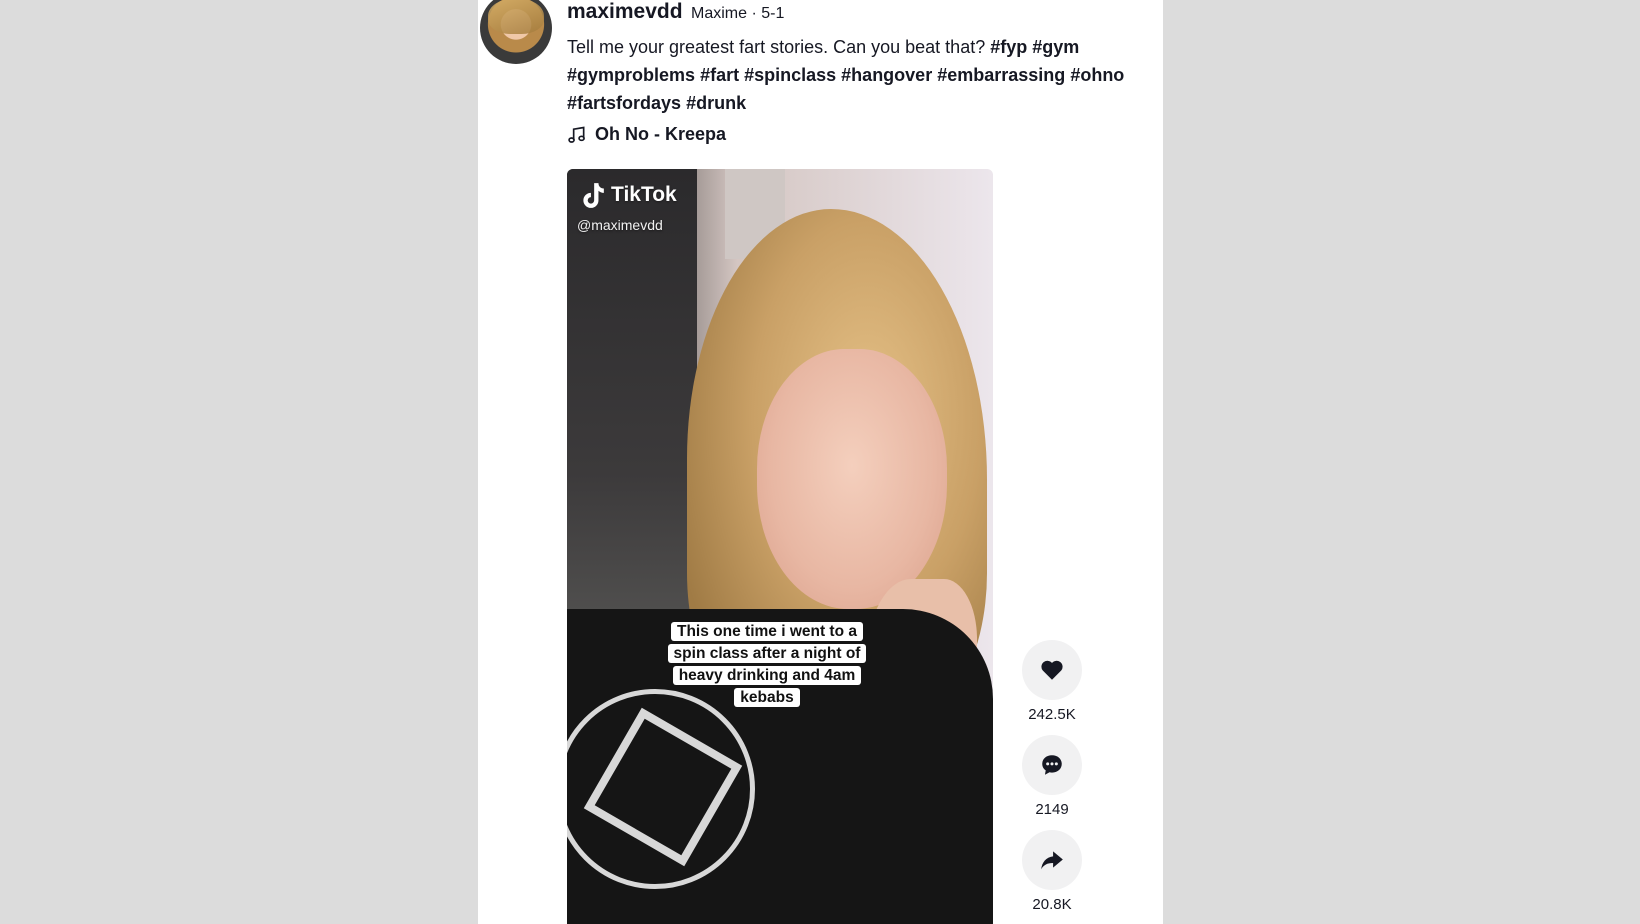 The image size is (1640, 924). What do you see at coordinates (1052, 904) in the screenshot?
I see `share-count: 20.8K` at bounding box center [1052, 904].